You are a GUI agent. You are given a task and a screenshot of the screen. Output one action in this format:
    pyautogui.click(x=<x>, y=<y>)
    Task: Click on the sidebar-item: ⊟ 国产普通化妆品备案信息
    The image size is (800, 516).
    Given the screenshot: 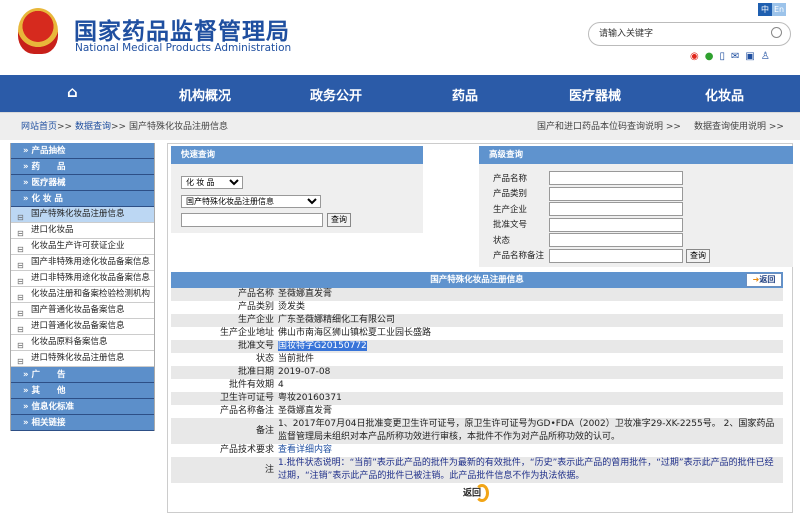 What is the action you would take?
    pyautogui.click(x=82, y=311)
    